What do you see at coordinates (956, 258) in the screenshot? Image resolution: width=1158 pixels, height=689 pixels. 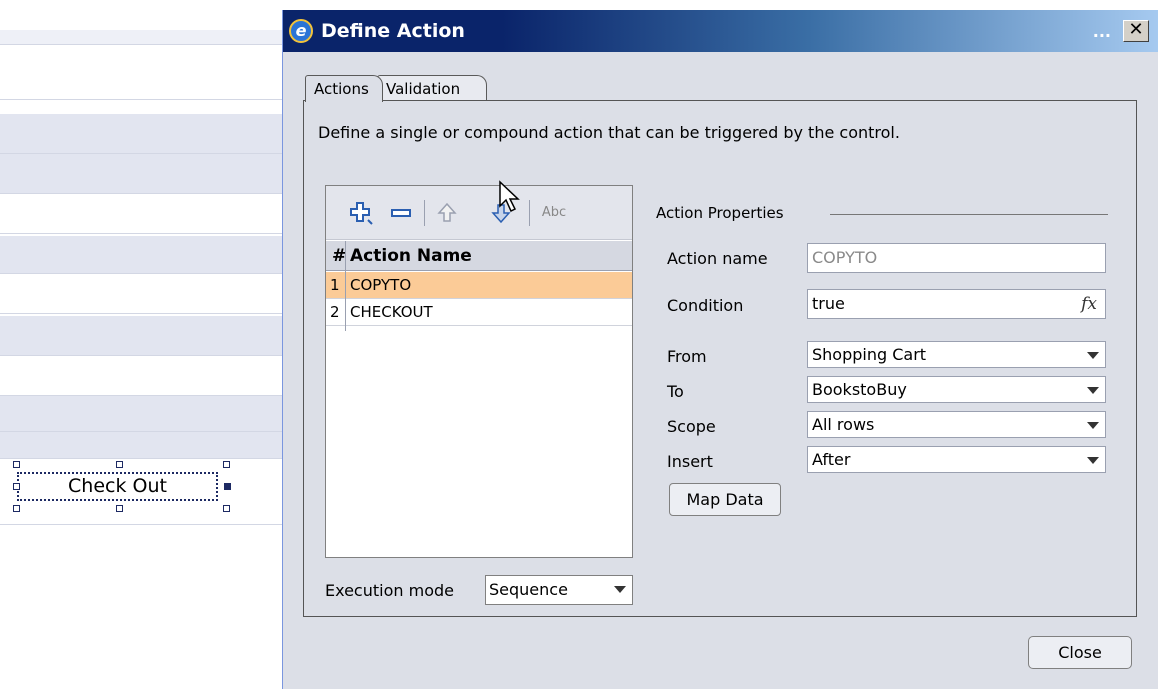 I see `action-name-field: COPYTO` at bounding box center [956, 258].